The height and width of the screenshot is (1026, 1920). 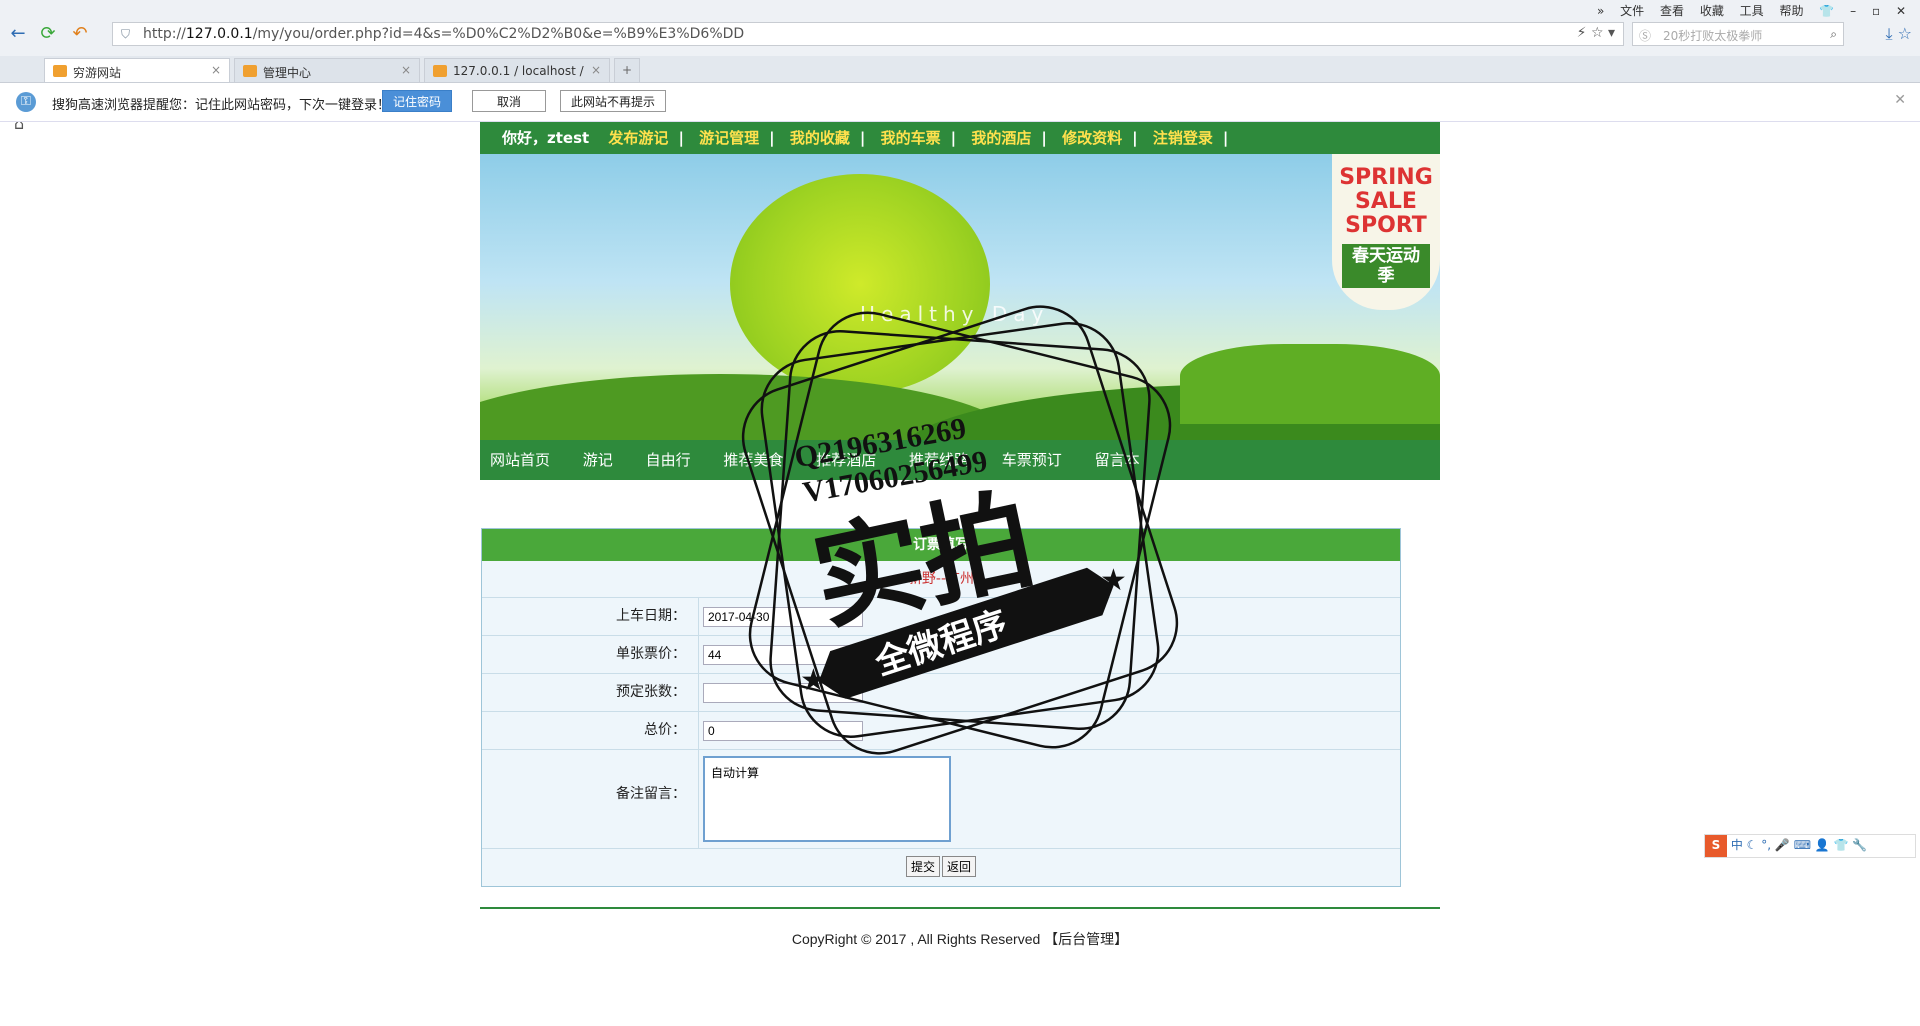 What do you see at coordinates (820, 138) in the screenshot?
I see `nav-my-favorites: 我的收藏` at bounding box center [820, 138].